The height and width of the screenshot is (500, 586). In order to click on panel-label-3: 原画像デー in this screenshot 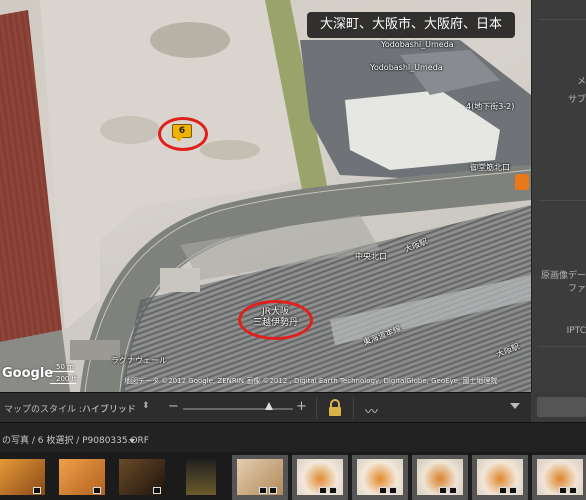, I will do `click(563, 276)`.